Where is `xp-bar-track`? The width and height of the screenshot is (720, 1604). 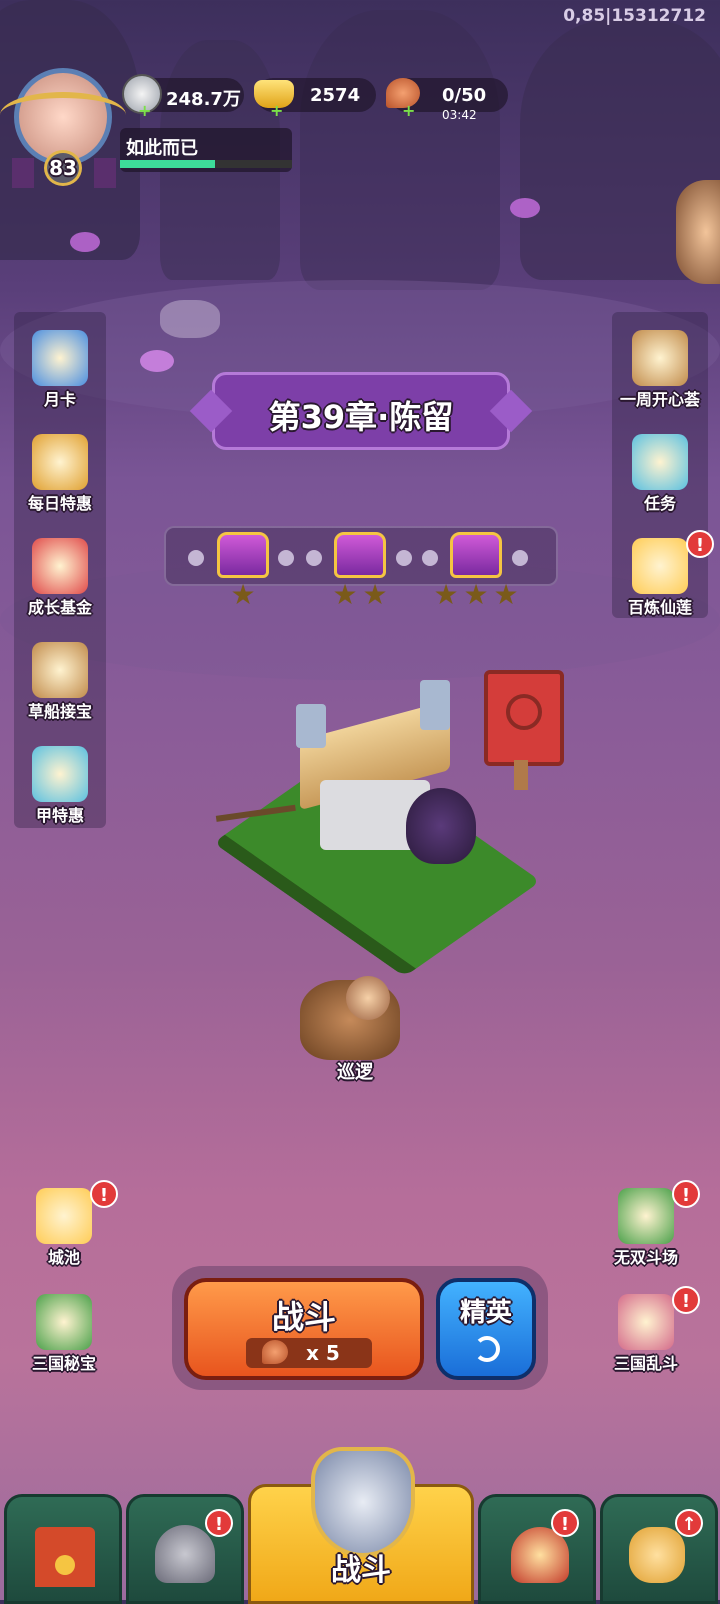 xp-bar-track is located at coordinates (206, 164).